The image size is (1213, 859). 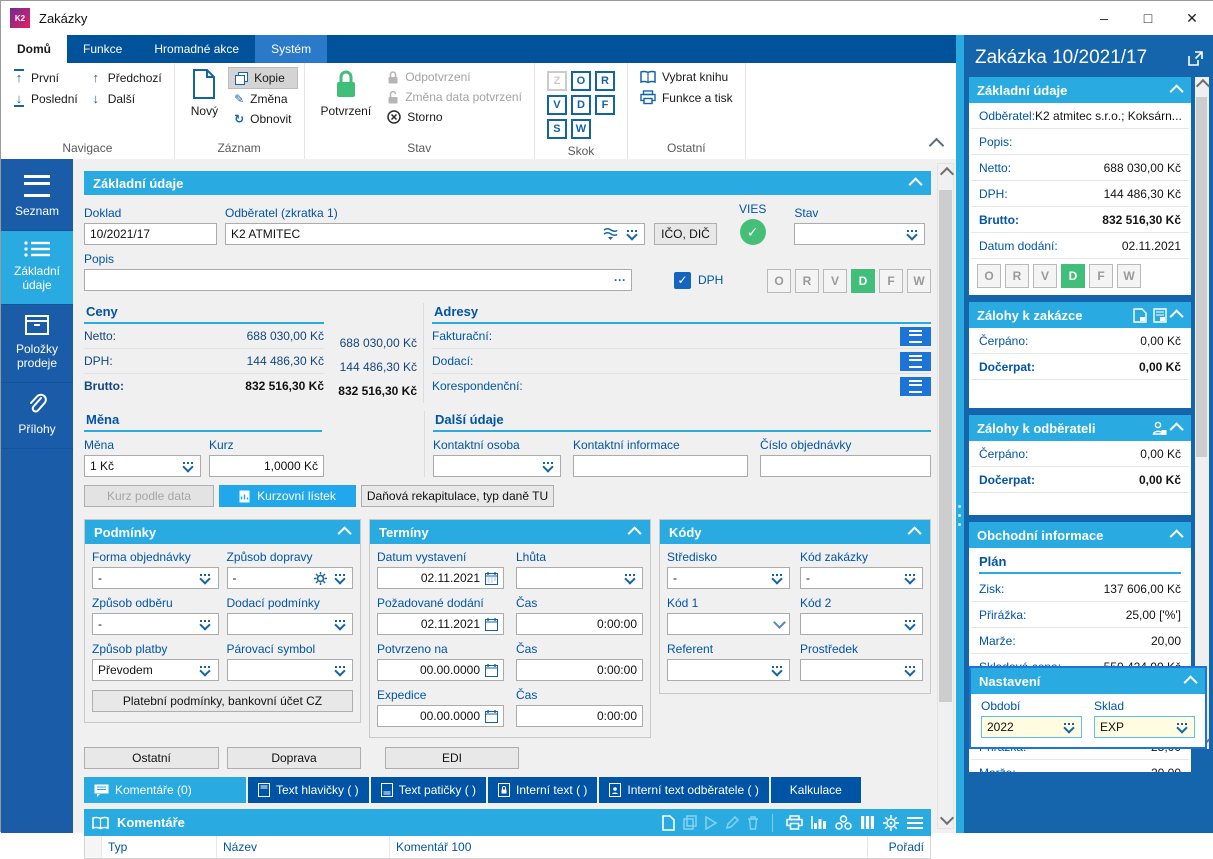 What do you see at coordinates (915, 361) in the screenshot?
I see `dodaci-address-button` at bounding box center [915, 361].